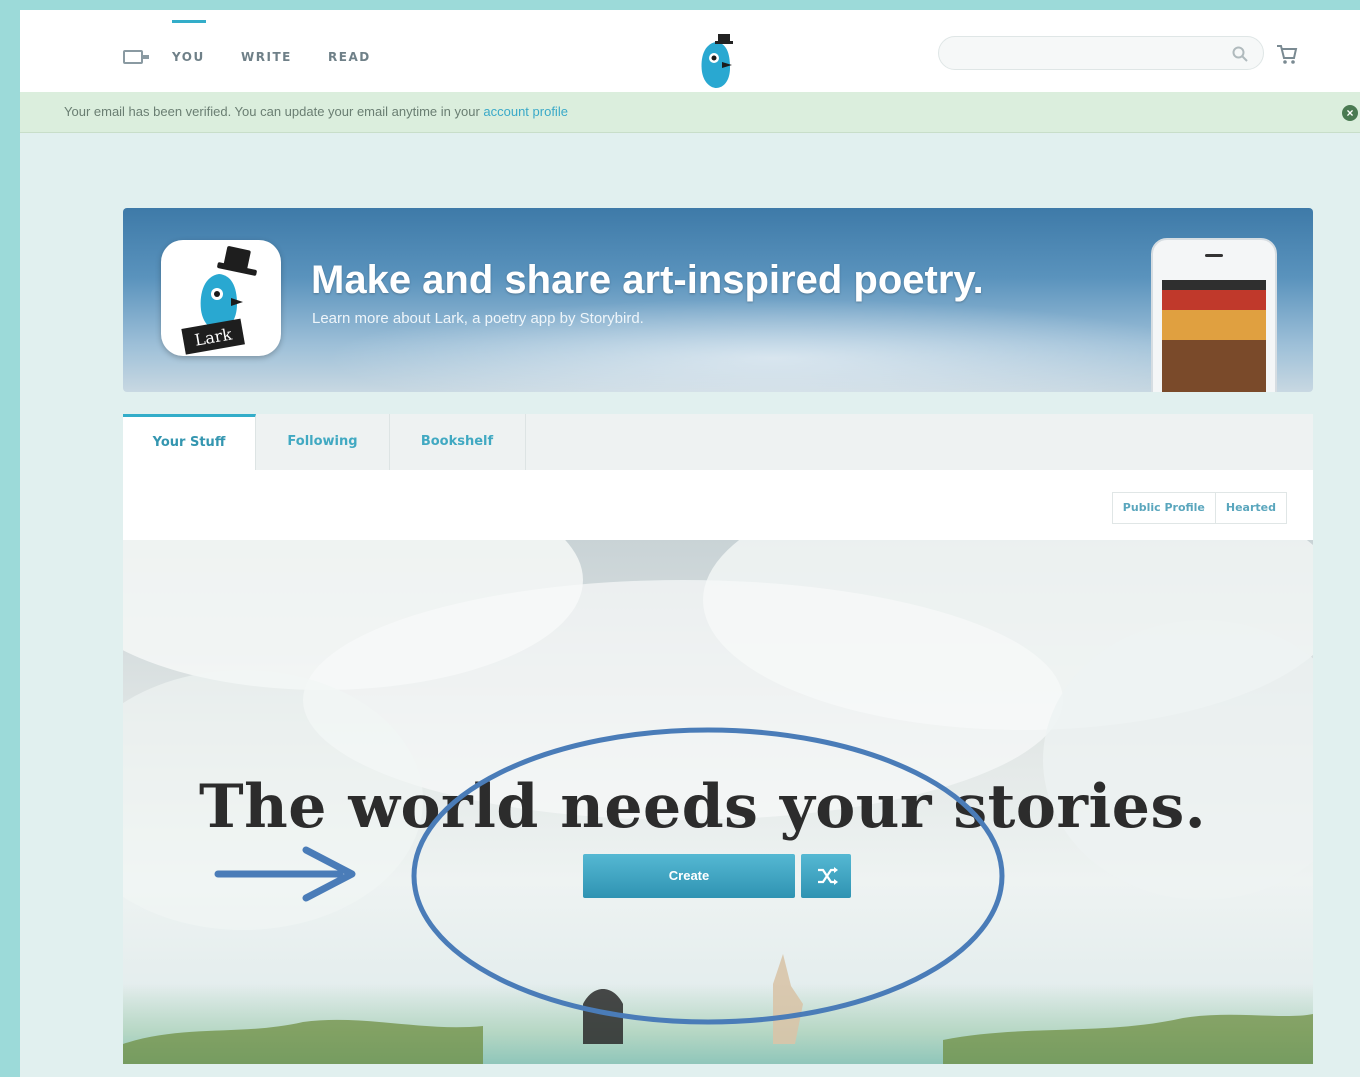  Describe the element at coordinates (1350, 113) in the screenshot. I see `close-icon: ×` at that location.